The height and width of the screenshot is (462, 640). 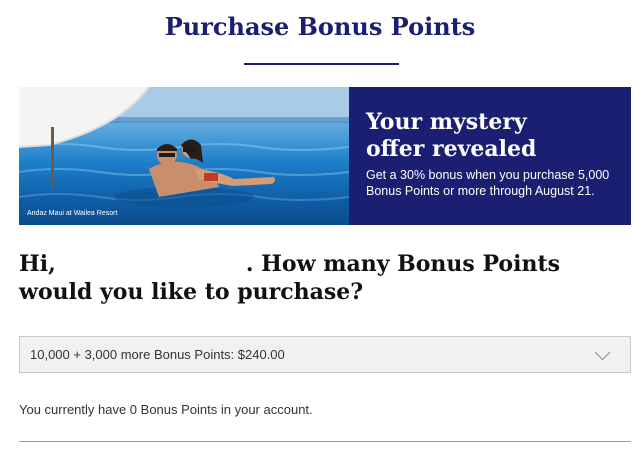 What do you see at coordinates (325, 441) in the screenshot?
I see `section-divider` at bounding box center [325, 441].